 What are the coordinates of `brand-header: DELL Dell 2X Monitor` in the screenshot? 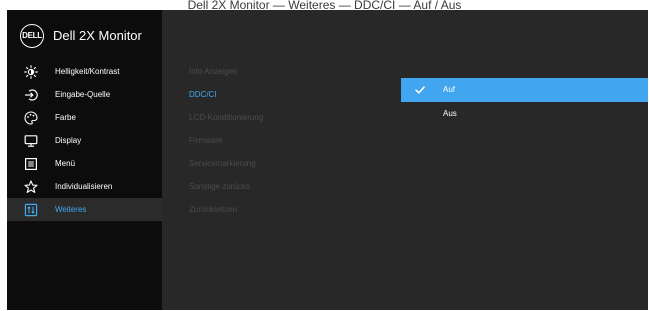 It's located at (84, 34).